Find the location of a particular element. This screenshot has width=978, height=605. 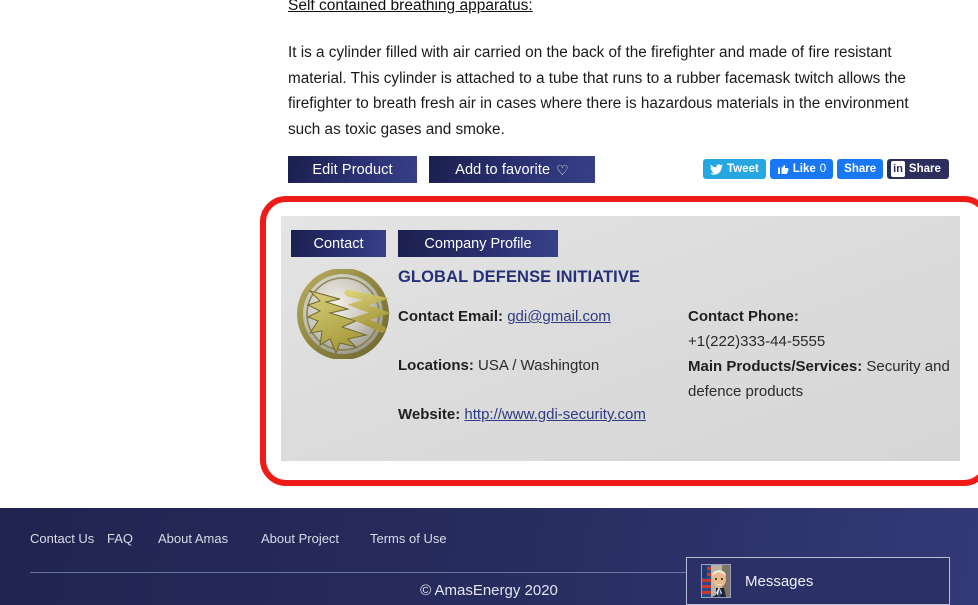

contact-email-row: Contact Email: gdi@gmail.com is located at coordinates (543, 316).